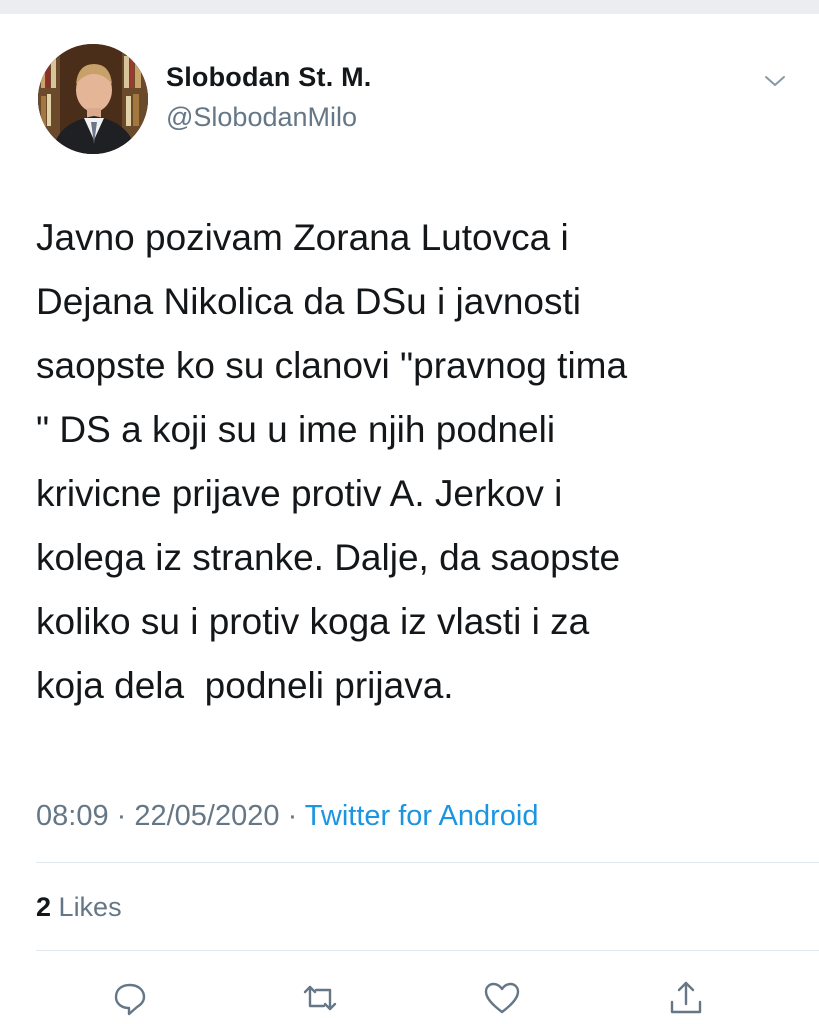  I want to click on tweet-time: 08:09, so click(72, 816).